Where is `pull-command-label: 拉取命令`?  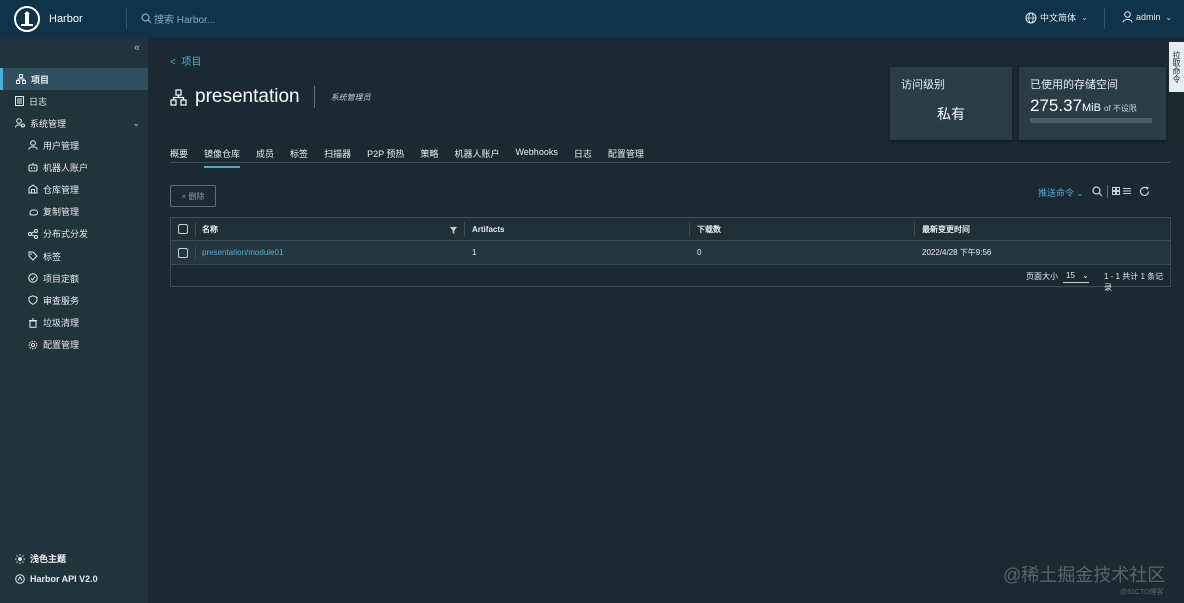
pull-command-label: 拉取命令 is located at coordinates (1176, 67).